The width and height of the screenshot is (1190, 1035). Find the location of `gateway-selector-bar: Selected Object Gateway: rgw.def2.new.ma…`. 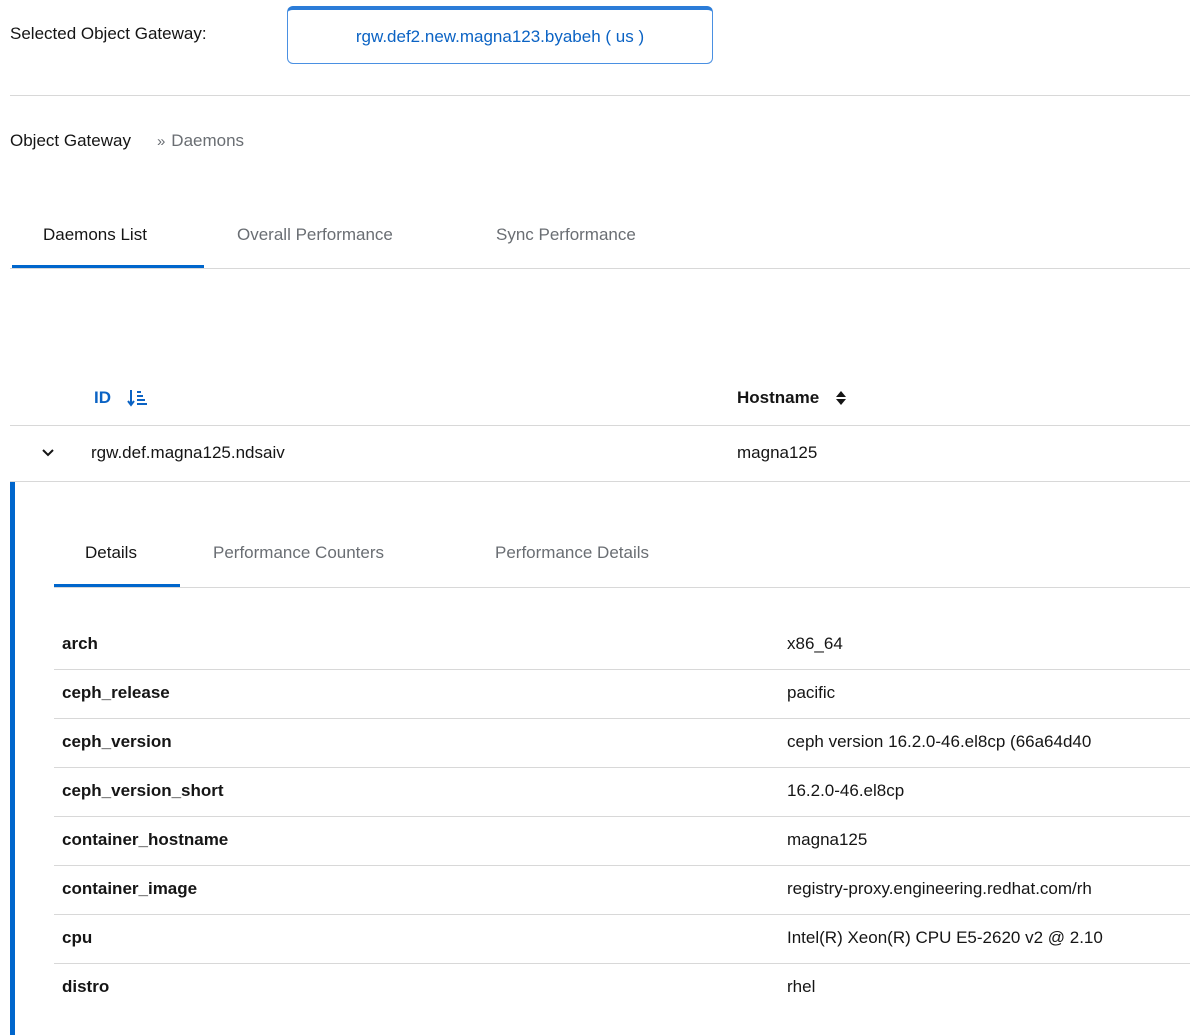

gateway-selector-bar: Selected Object Gateway: rgw.def2.new.ma… is located at coordinates (595, 36).